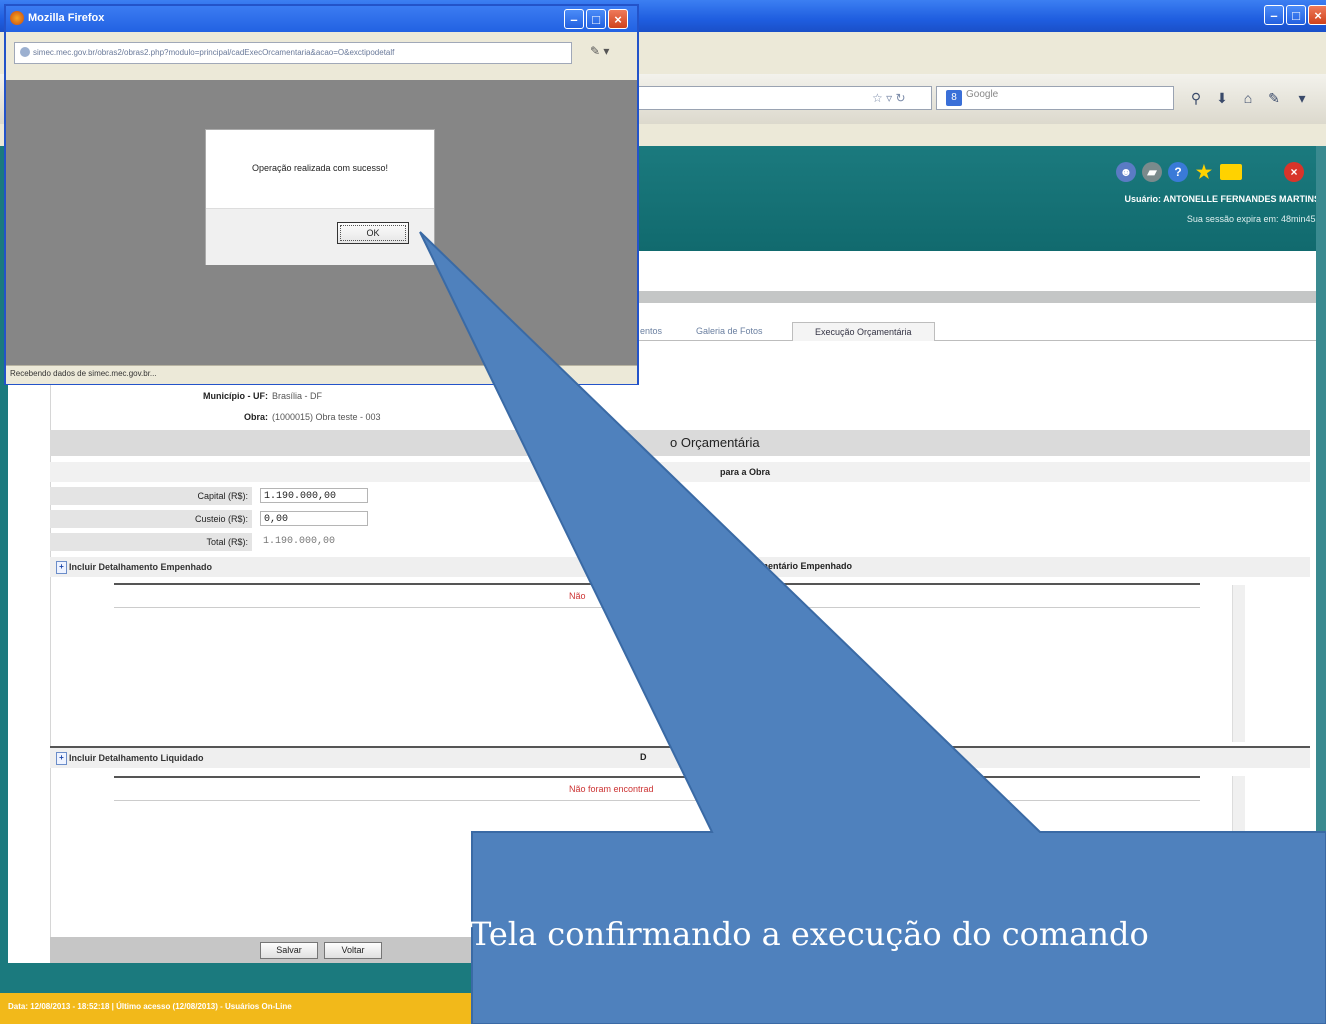  Describe the element at coordinates (151, 496) in the screenshot. I see `capital-label: Capital (R$):` at that location.